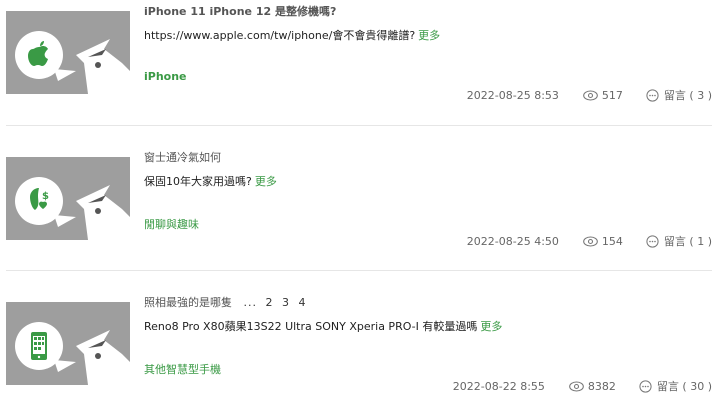 Image resolution: width=720 pixels, height=416 pixels. Describe the element at coordinates (688, 95) in the screenshot. I see `comment-count: 留言 ( 3 )` at that location.